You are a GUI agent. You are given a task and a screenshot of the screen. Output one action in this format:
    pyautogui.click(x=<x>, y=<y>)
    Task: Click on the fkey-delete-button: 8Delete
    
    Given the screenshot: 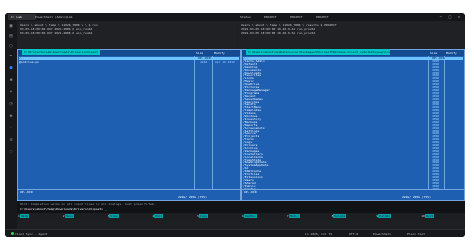 What is the action you would take?
    pyautogui.click(x=339, y=216)
    